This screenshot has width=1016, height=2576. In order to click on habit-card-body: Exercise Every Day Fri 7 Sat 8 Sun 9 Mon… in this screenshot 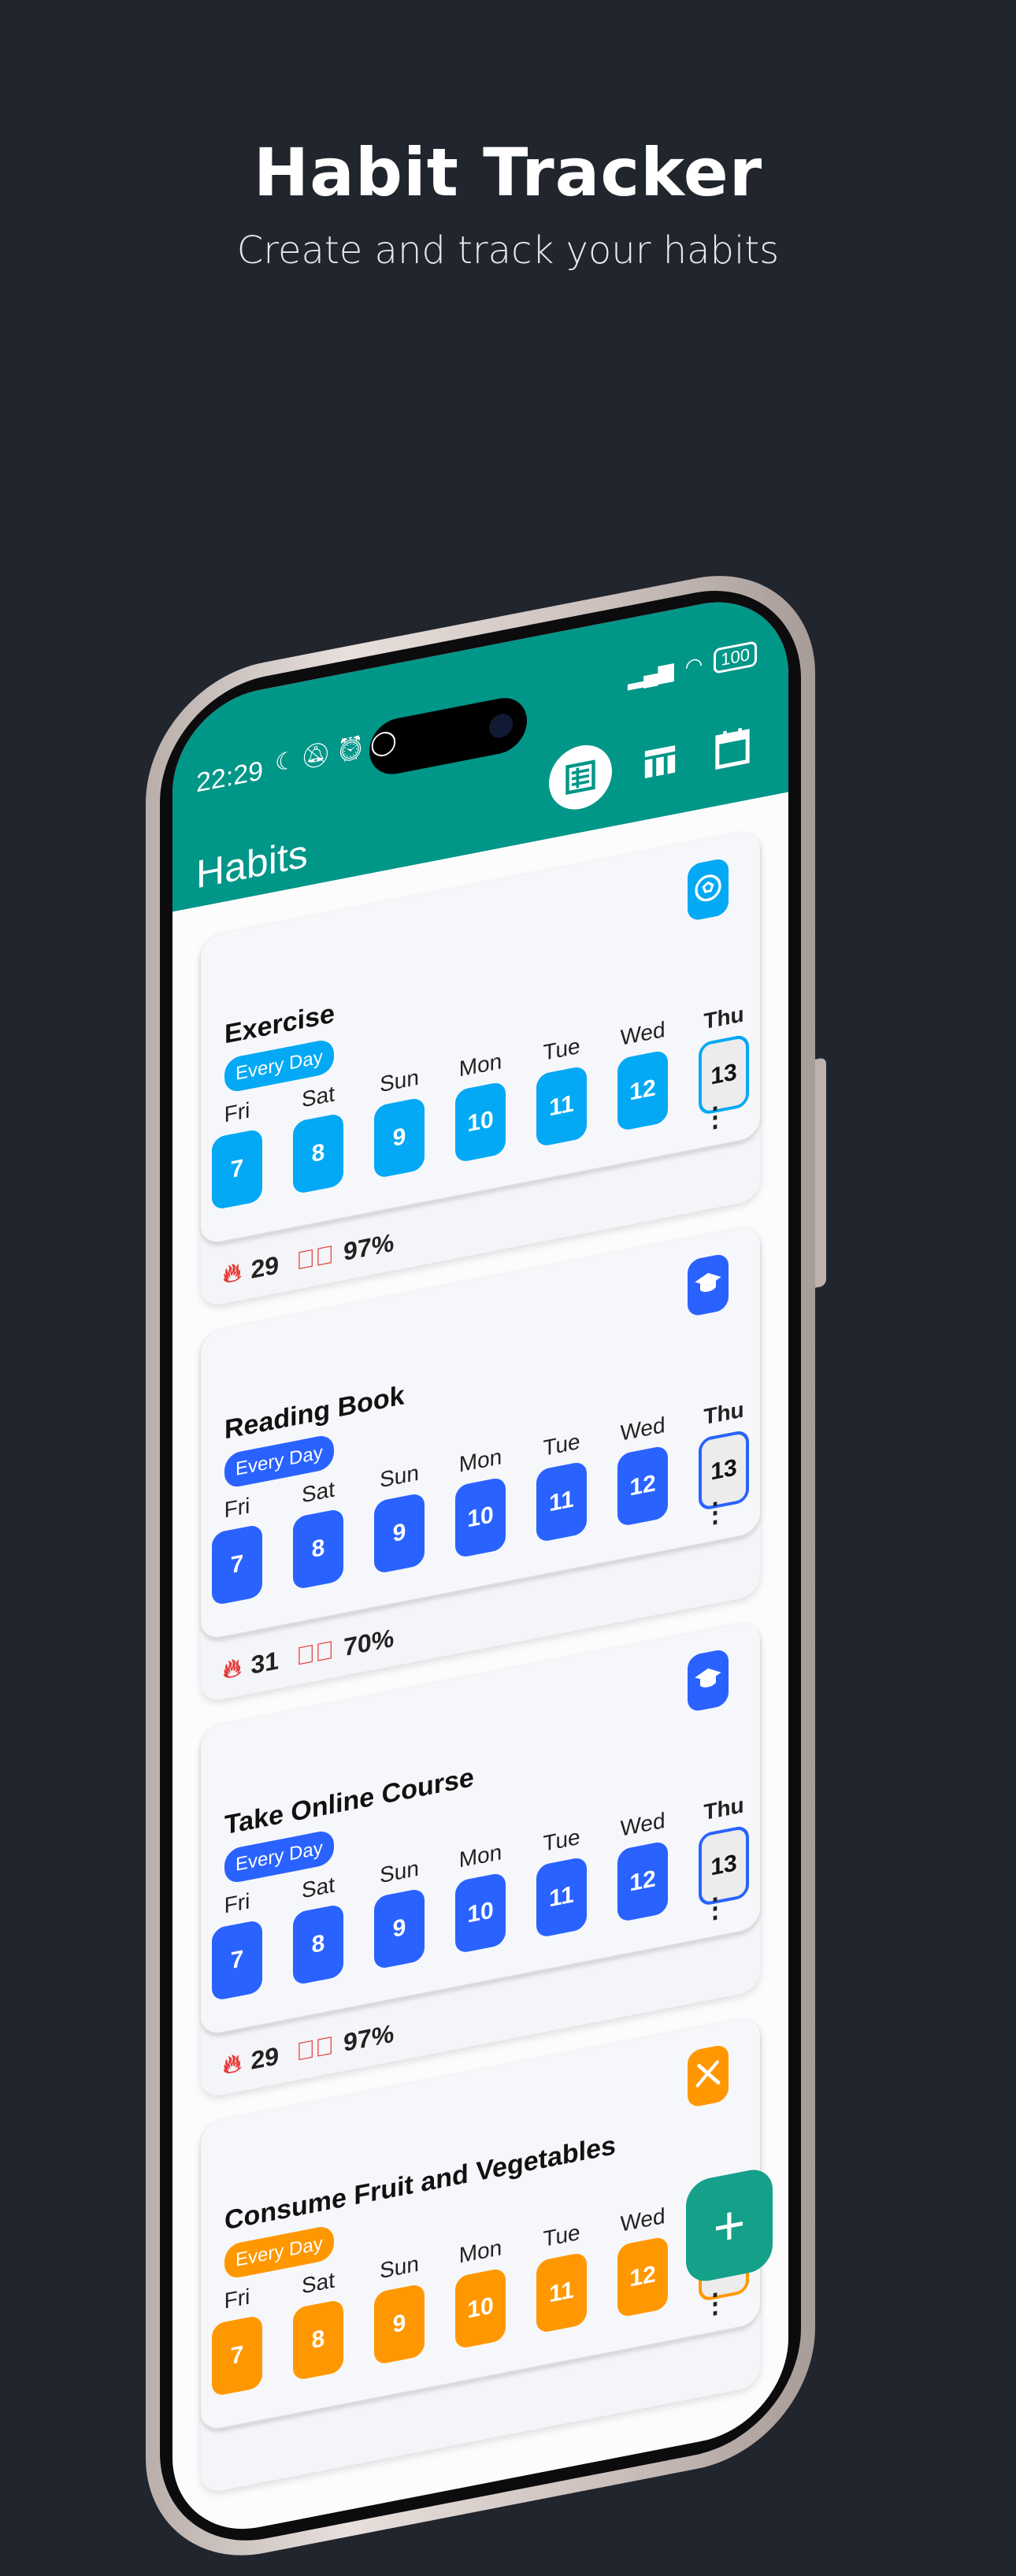, I will do `click(480, 1038)`.